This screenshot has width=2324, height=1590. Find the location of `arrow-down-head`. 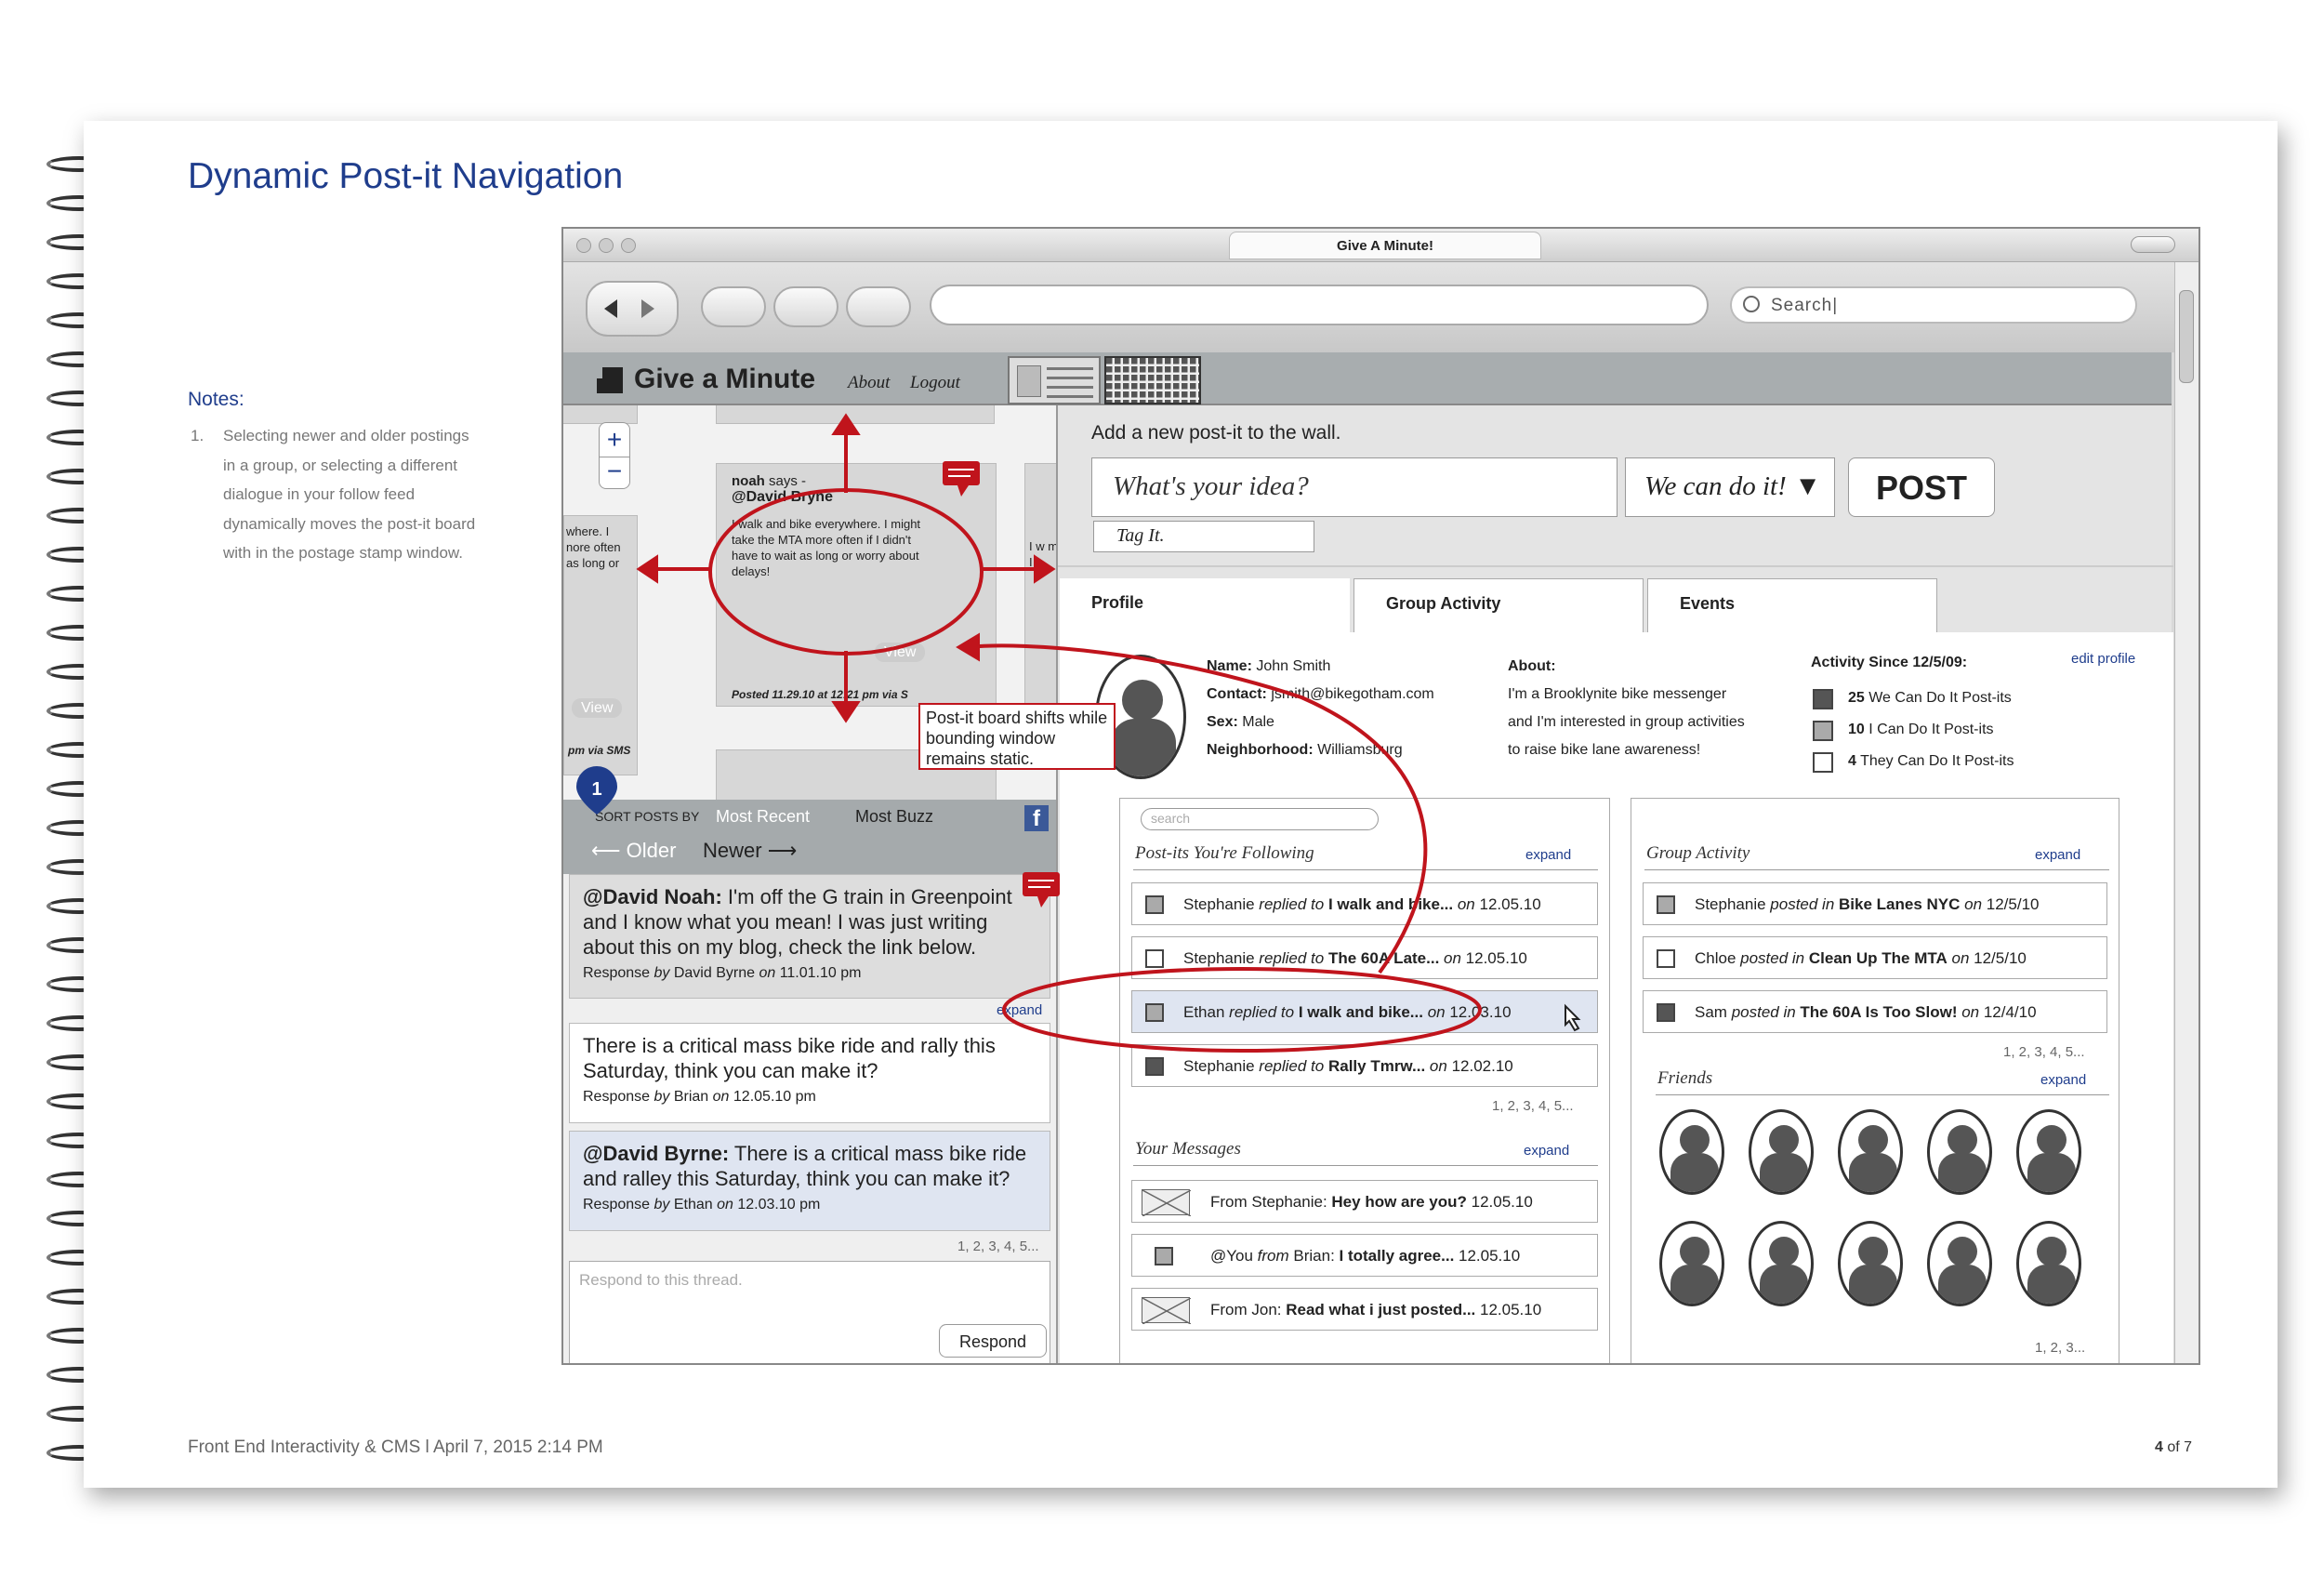

arrow-down-head is located at coordinates (846, 712).